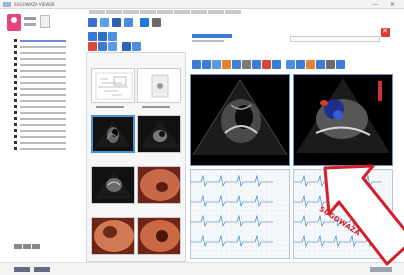 The image size is (404, 275). I want to click on study-list, so click(44, 95).